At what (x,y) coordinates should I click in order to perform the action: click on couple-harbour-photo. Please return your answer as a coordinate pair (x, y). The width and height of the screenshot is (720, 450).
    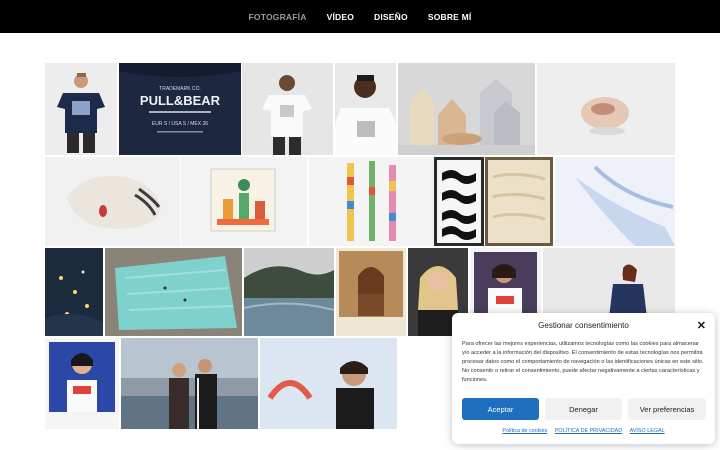
    Looking at the image, I should click on (189, 383).